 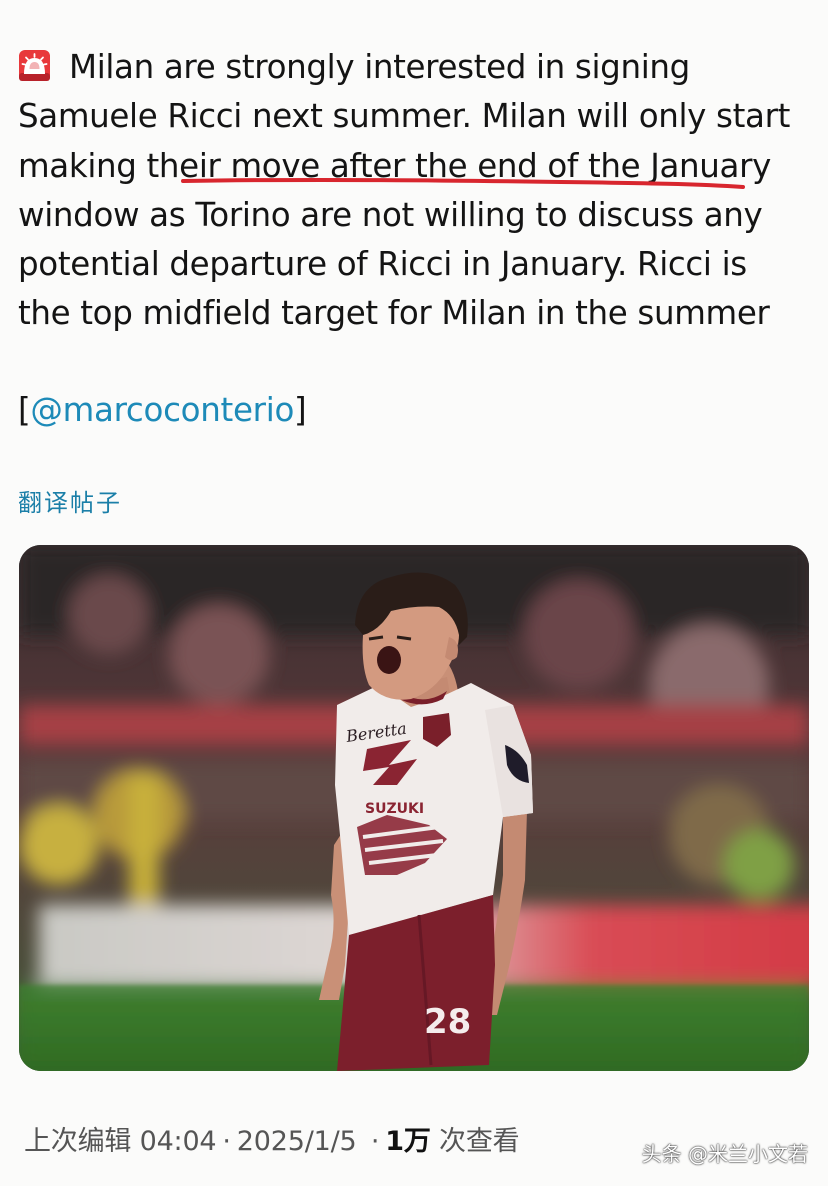 I want to click on watermark: 头条 @米兰小文若, so click(x=724, y=1154).